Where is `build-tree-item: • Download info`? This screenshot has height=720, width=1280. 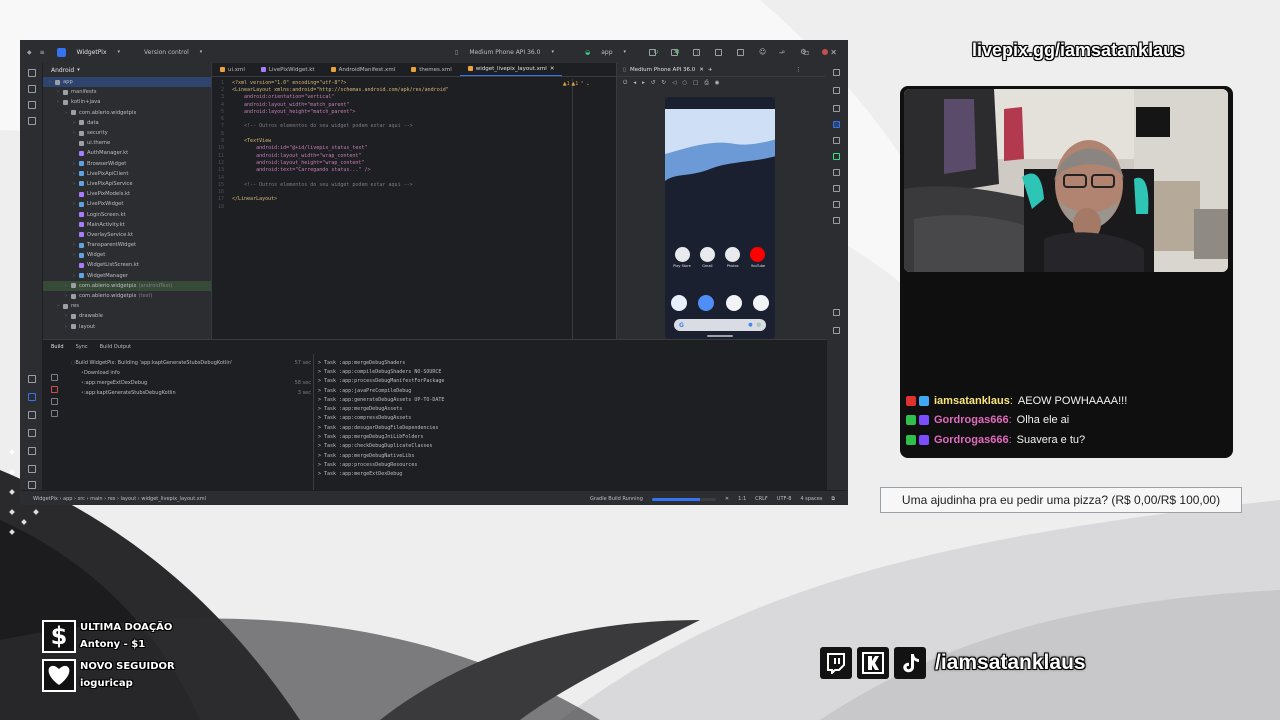
build-tree-item: • Download info is located at coordinates (191, 373).